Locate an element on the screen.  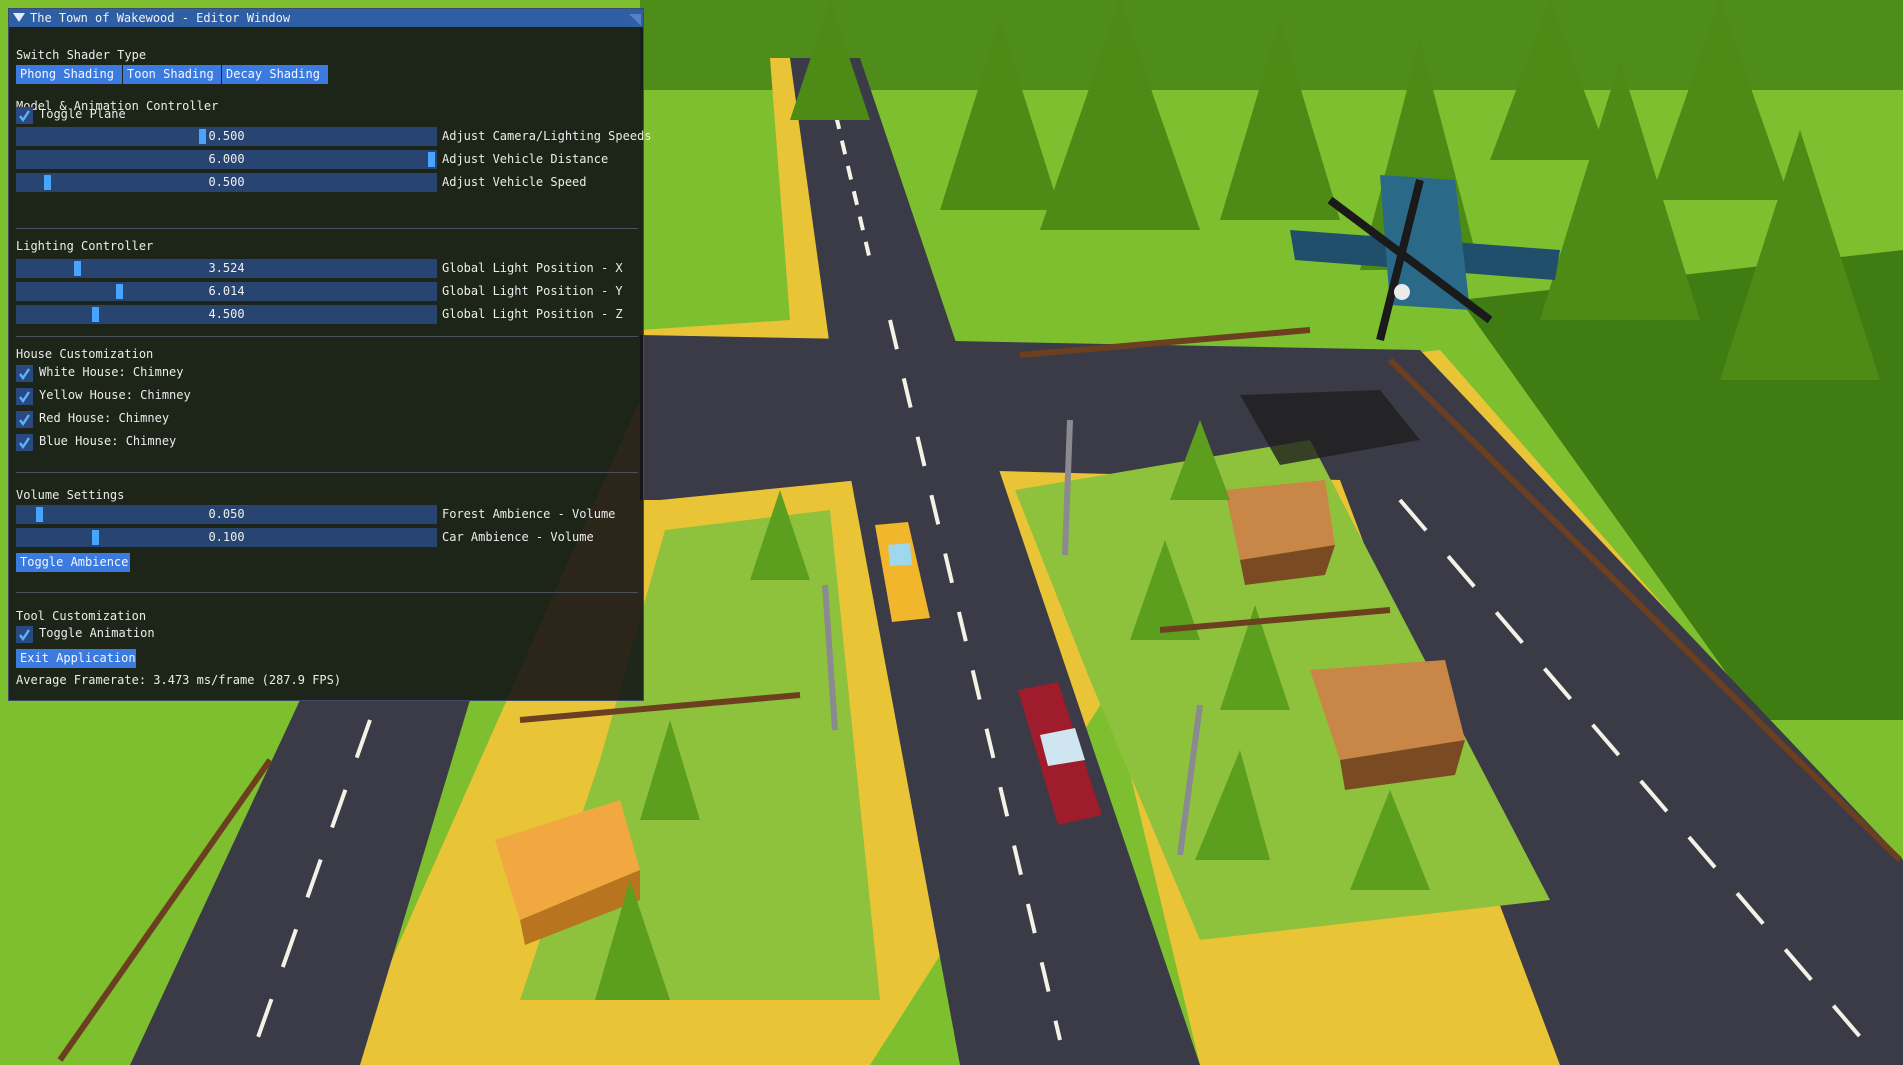
car-ambience-slider: 0.100 is located at coordinates (226, 537).